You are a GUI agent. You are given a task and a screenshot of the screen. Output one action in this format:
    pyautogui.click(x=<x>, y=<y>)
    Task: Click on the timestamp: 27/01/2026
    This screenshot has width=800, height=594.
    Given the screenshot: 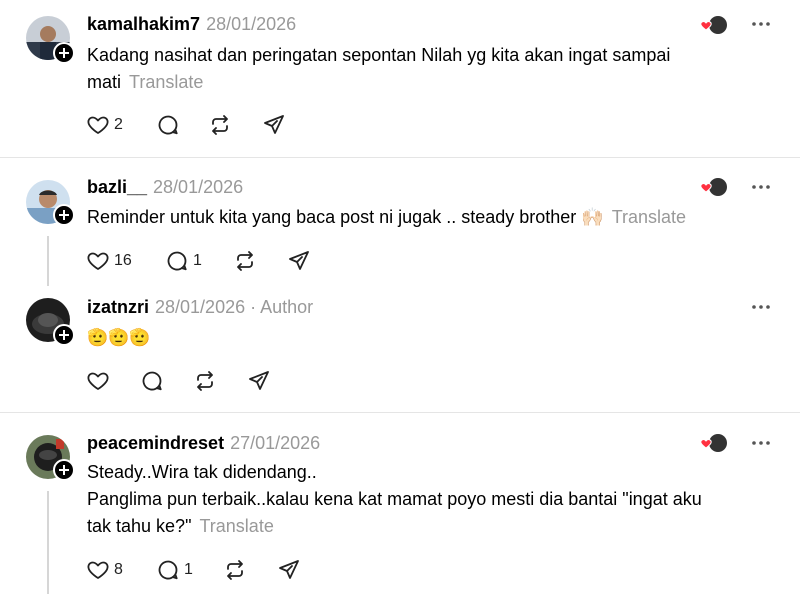 What is the action you would take?
    pyautogui.click(x=275, y=443)
    